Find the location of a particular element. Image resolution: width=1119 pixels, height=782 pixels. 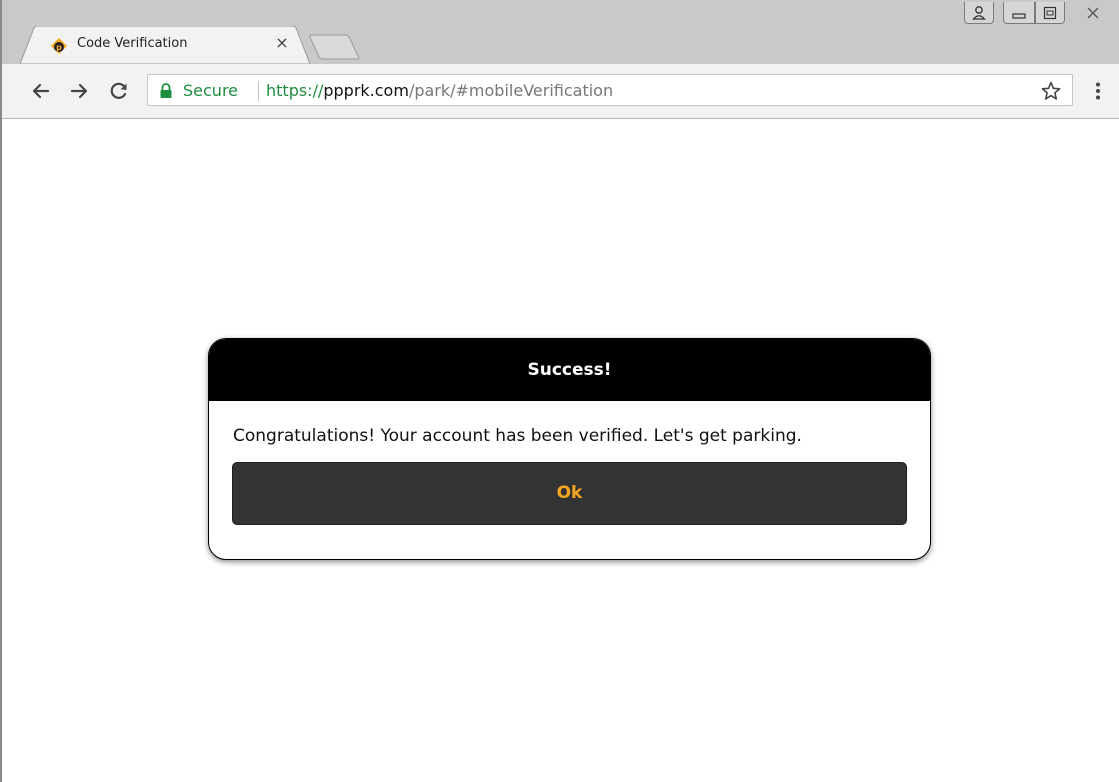

tab-code-verification: p Code Verification × is located at coordinates (165, 45).